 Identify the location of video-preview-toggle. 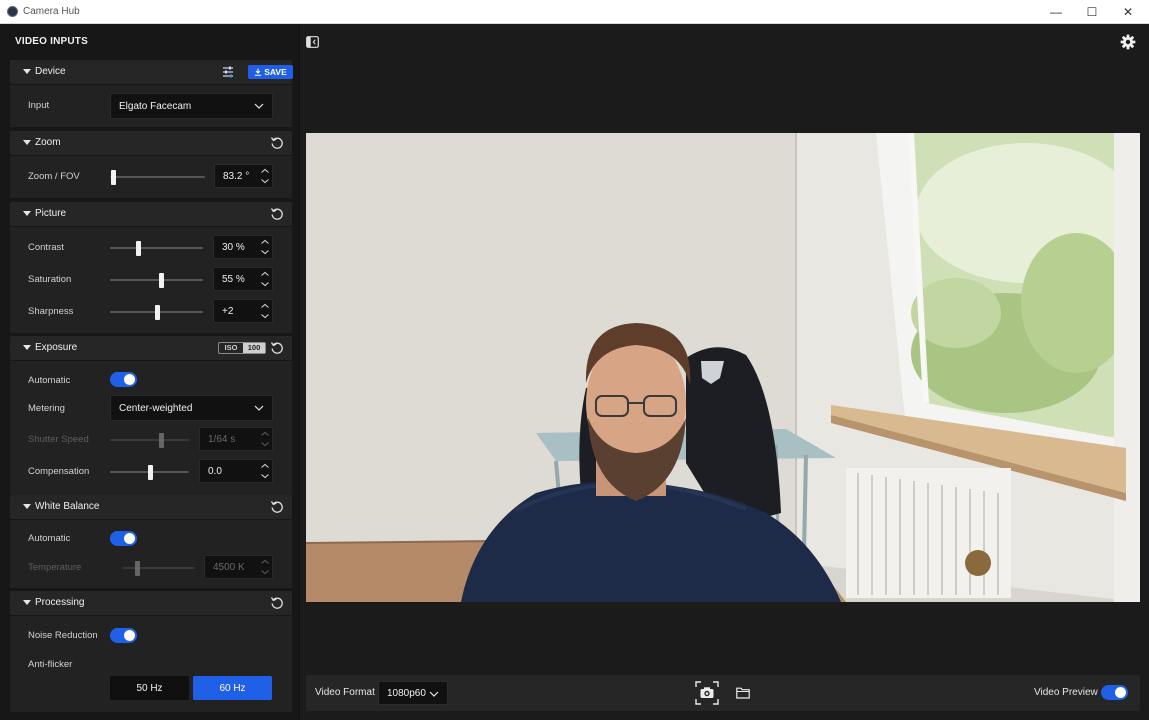
(1114, 692).